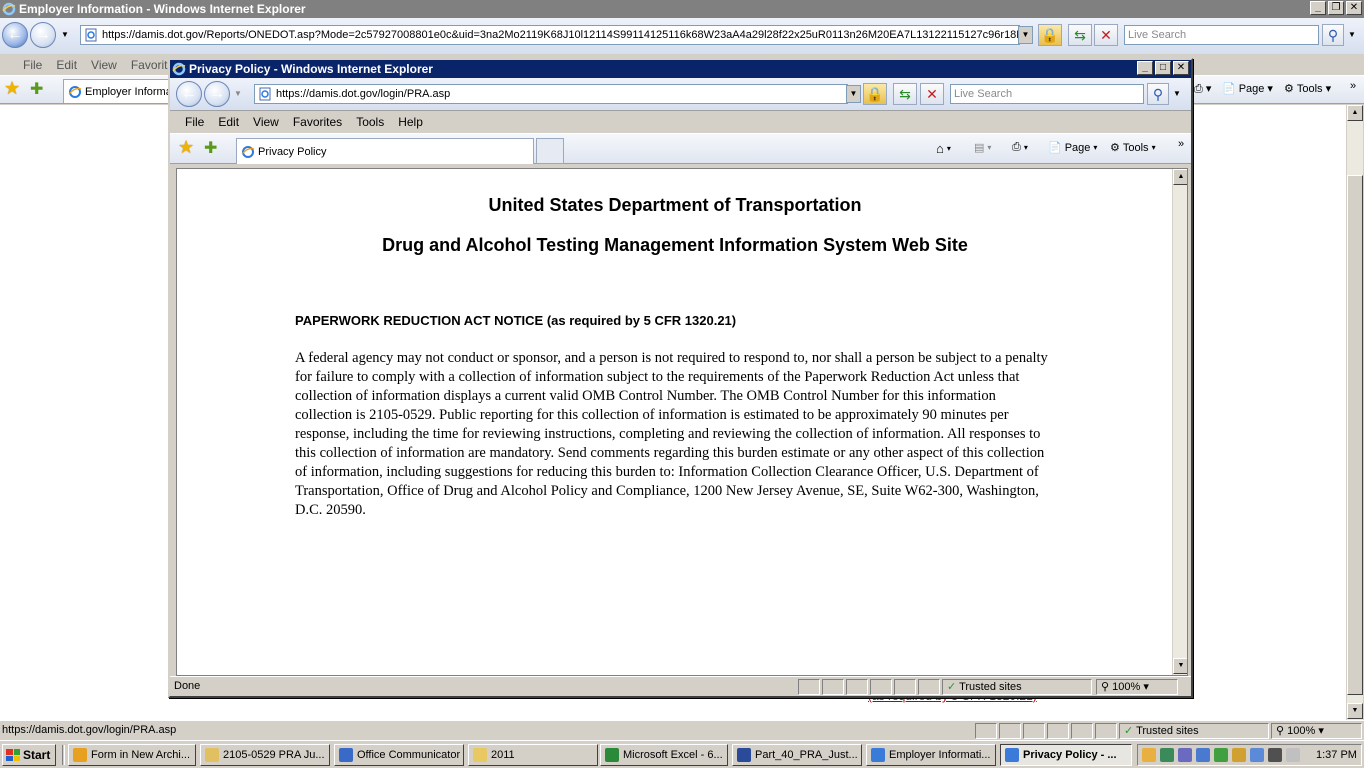  I want to click on menu-help: Help, so click(410, 122).